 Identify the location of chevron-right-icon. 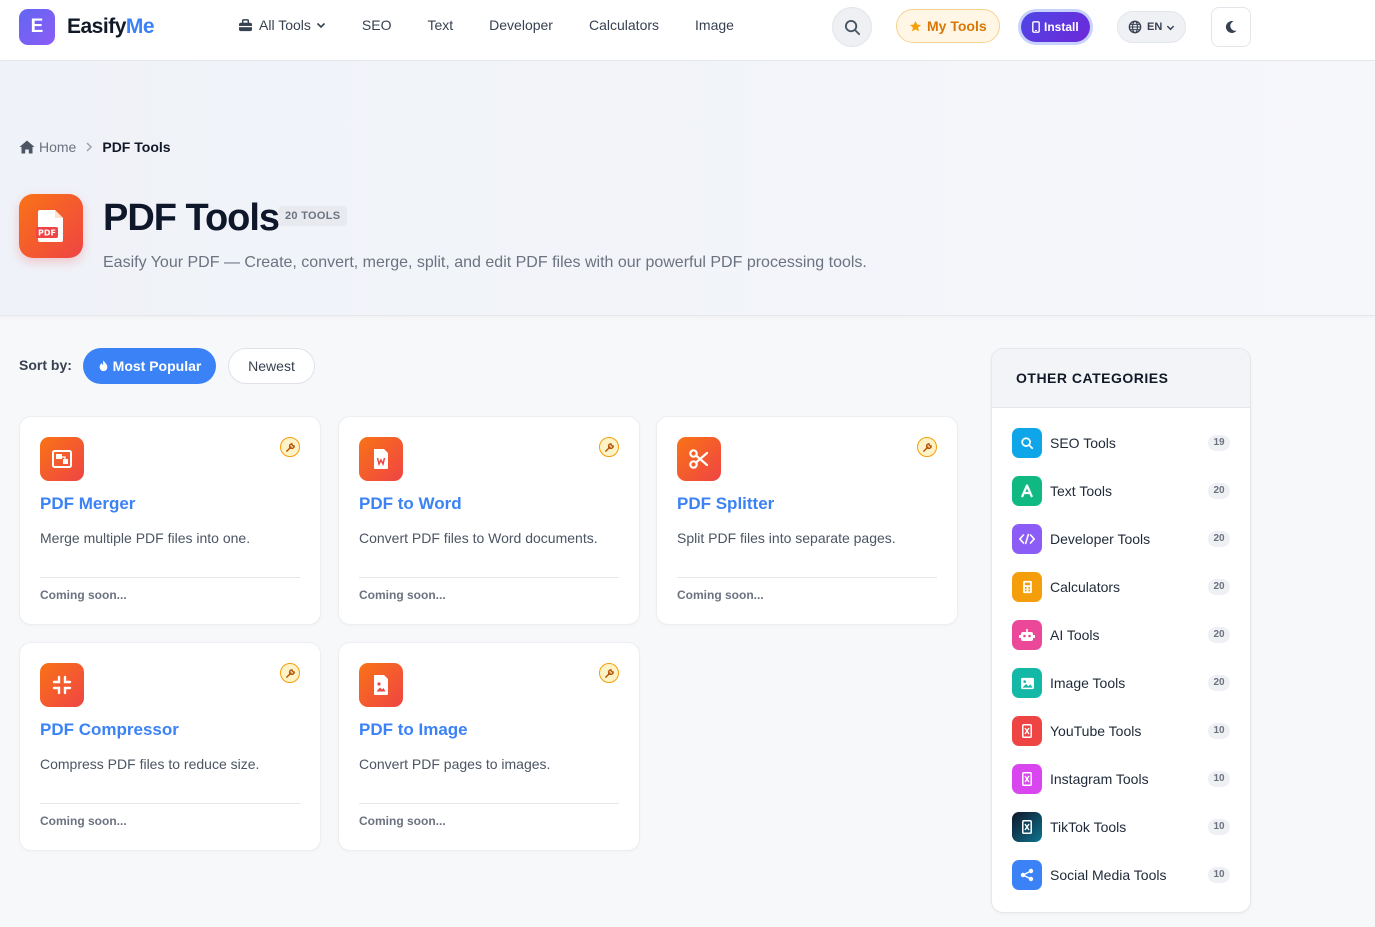
(89, 147).